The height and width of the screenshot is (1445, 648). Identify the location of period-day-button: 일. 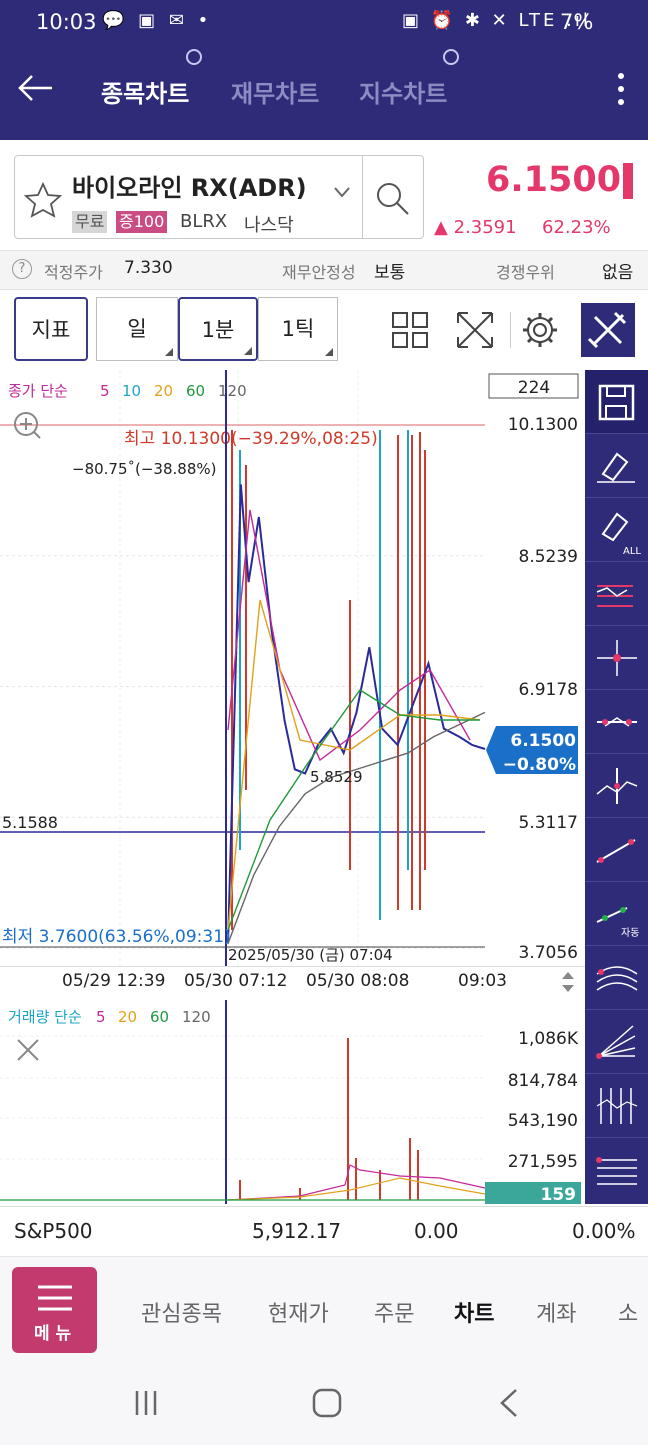
(137, 329).